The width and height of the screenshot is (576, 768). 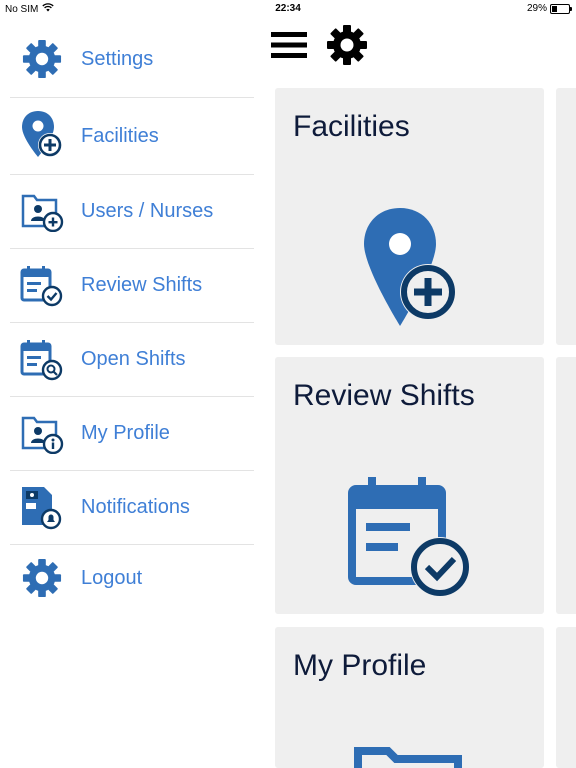 I want to click on sidebar-item-users-nurses: Users / Nurses, so click(x=132, y=212).